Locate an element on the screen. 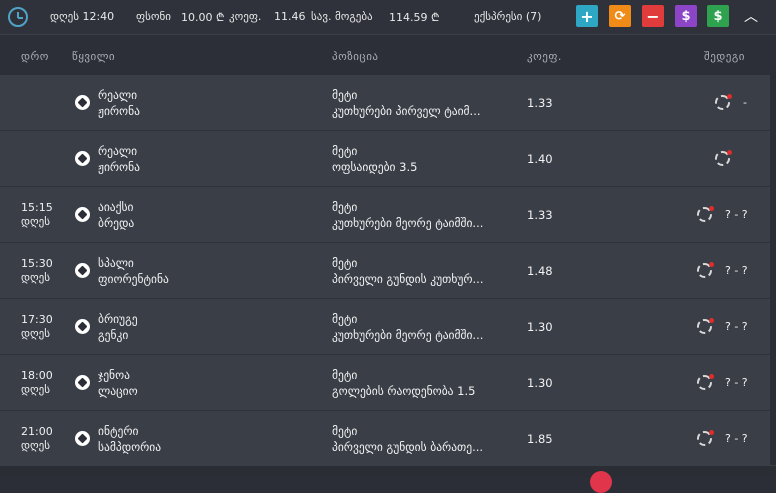 The image size is (776, 493). team-away: ფიორენტინა is located at coordinates (133, 279).